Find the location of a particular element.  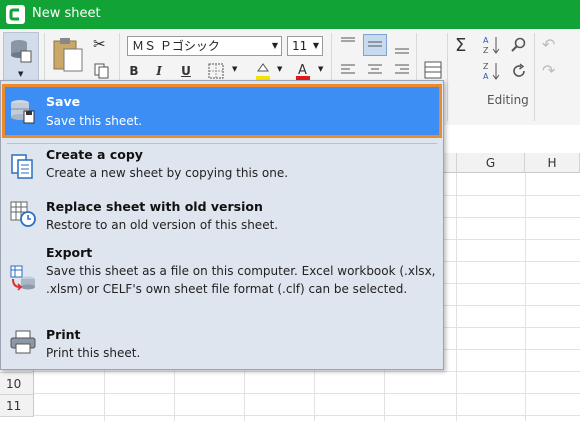

fill-color-icon is located at coordinates (263, 71).